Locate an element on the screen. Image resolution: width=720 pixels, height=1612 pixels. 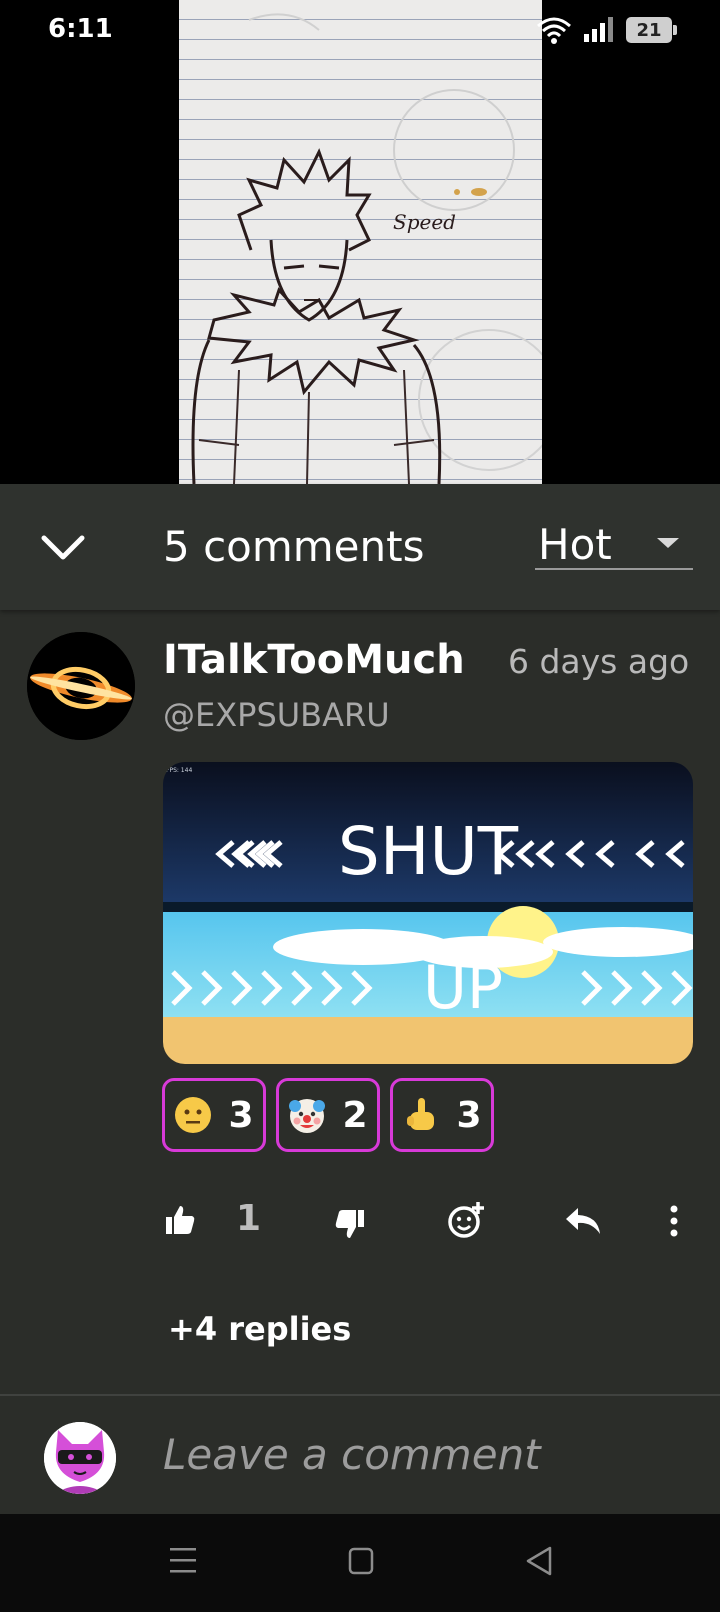
status-bar: 6:11 21 is located at coordinates (360, 31).